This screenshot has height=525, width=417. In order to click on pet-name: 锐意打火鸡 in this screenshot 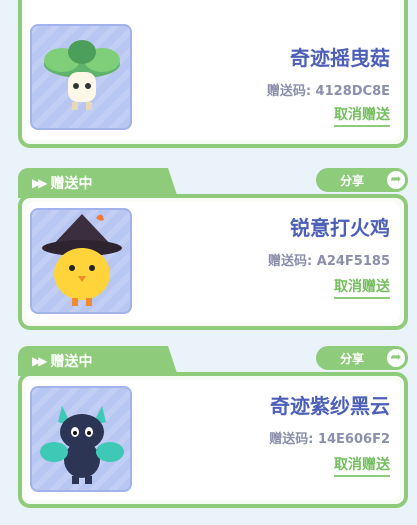, I will do `click(340, 228)`.